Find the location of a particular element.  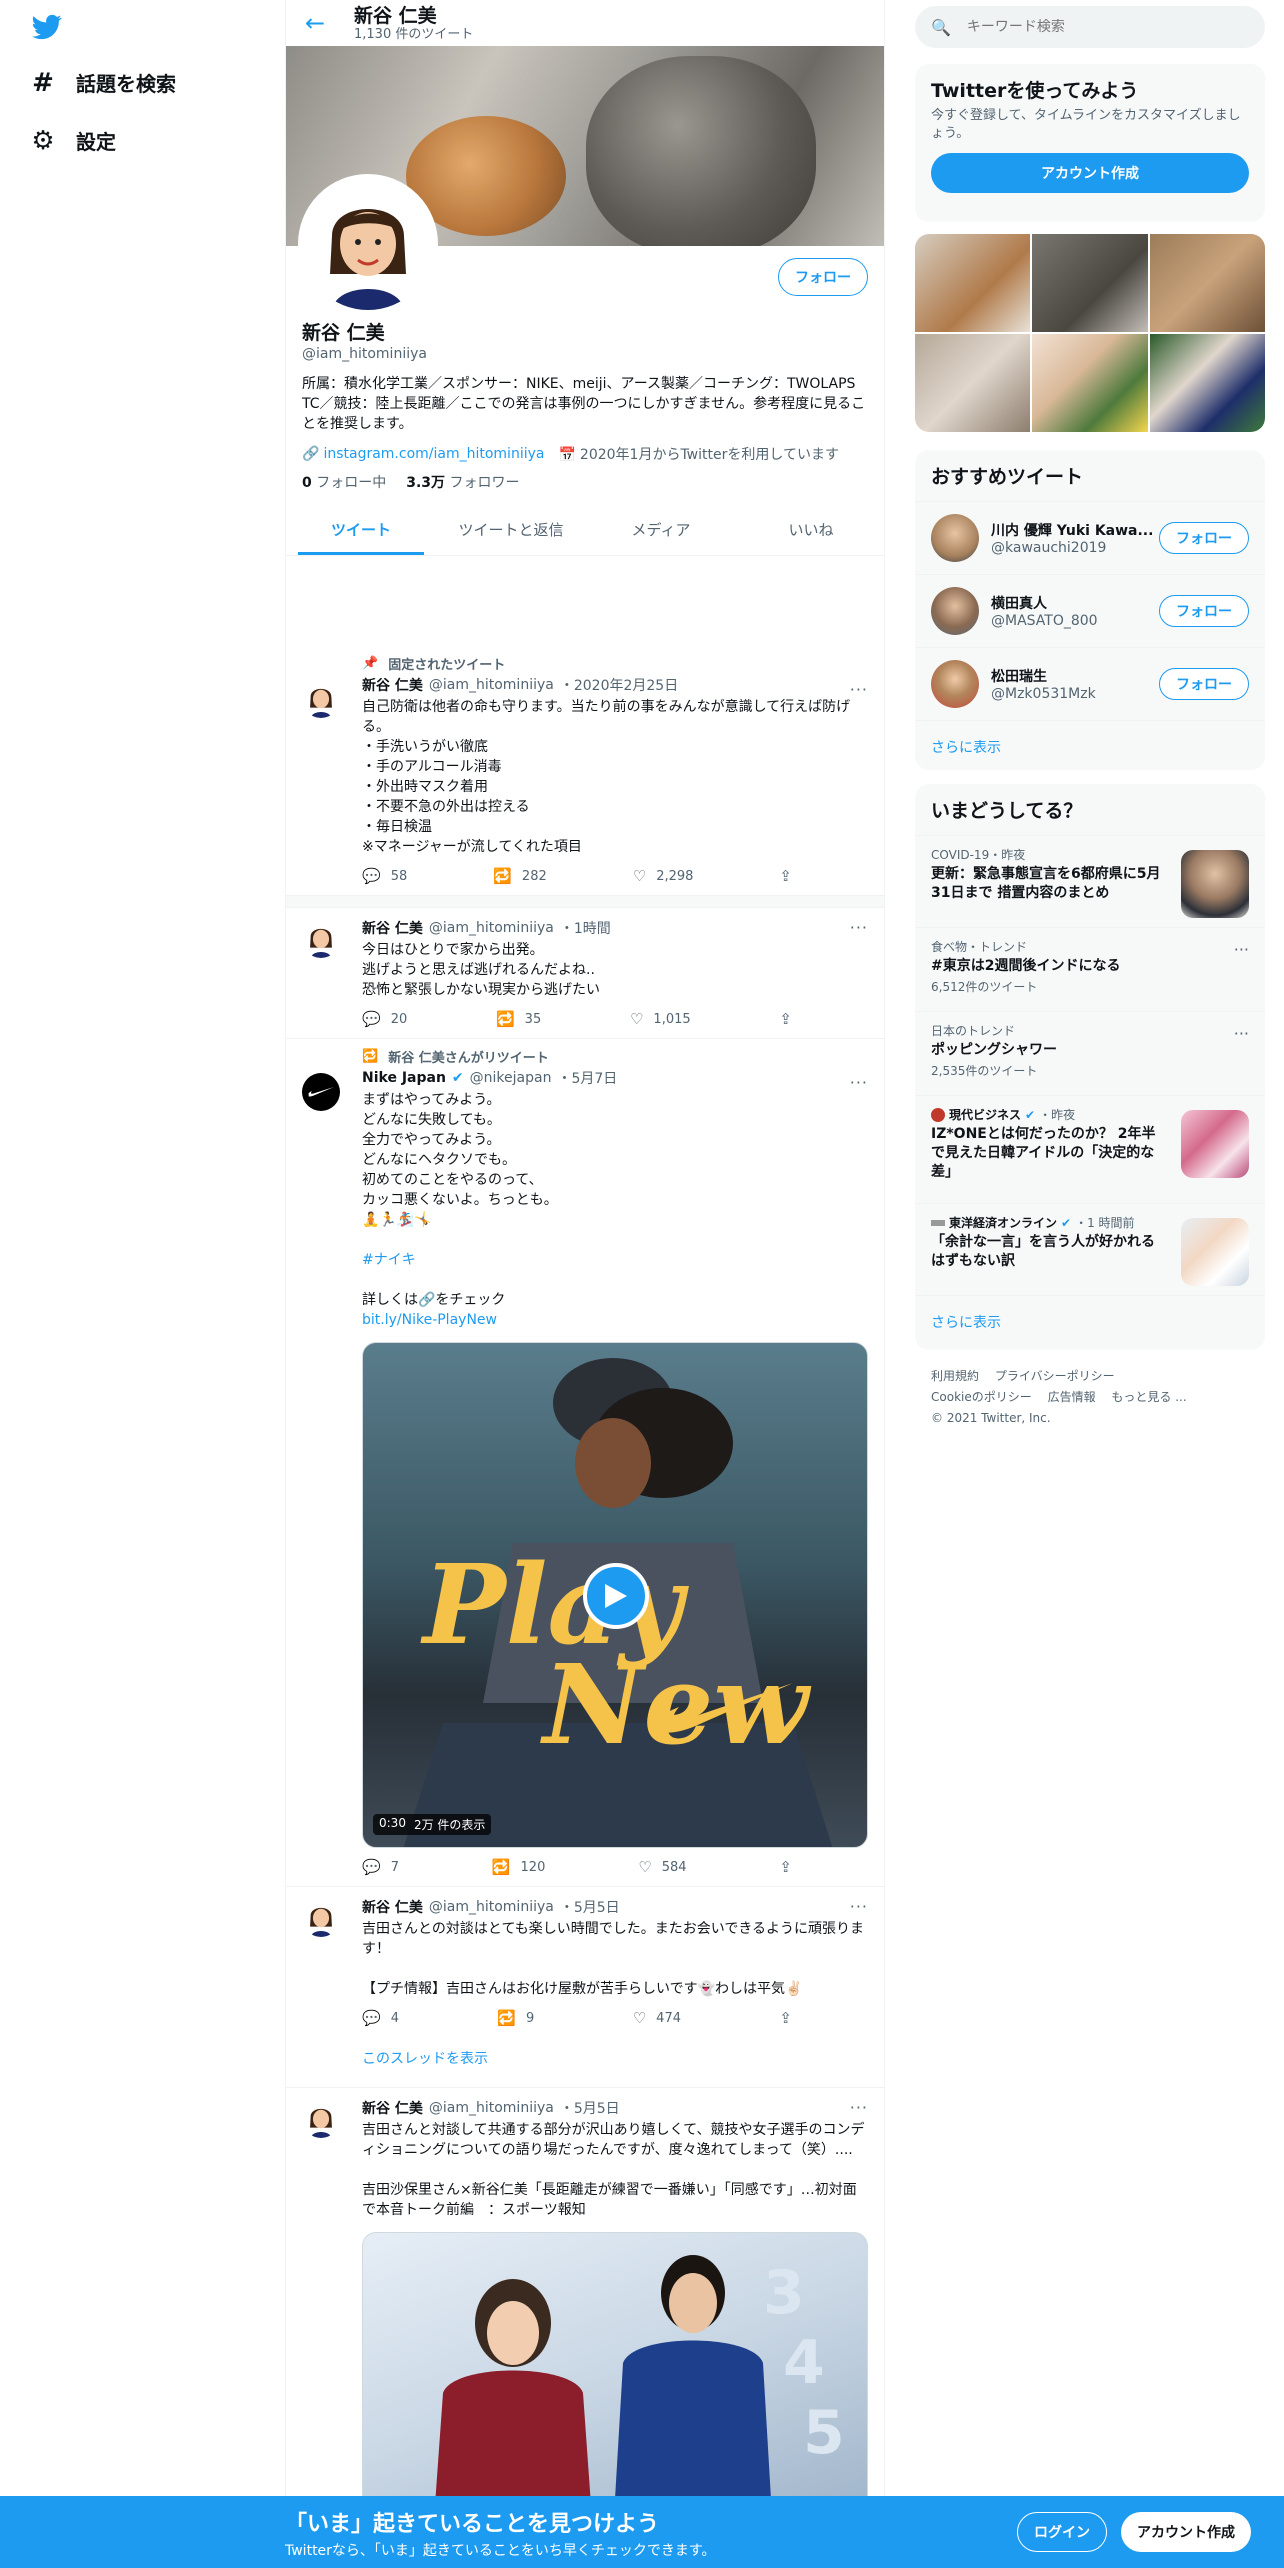

retweet-button: 🔁 282 is located at coordinates (520, 876).